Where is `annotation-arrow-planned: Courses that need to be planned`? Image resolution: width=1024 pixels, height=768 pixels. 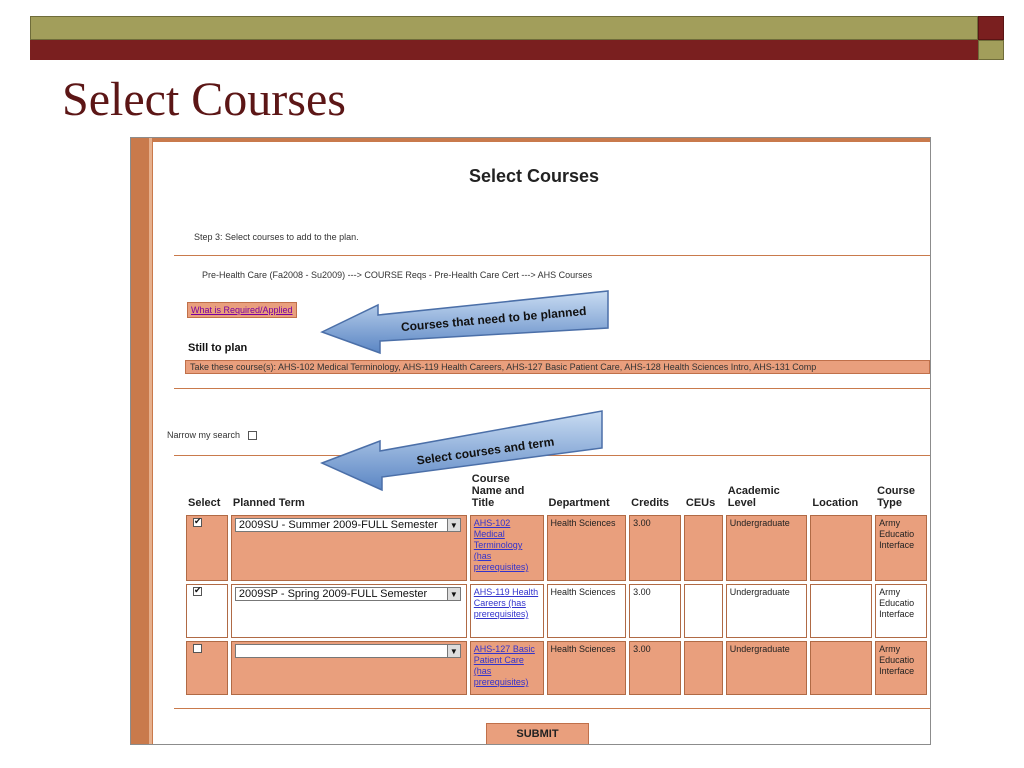 annotation-arrow-planned: Courses that need to be planned is located at coordinates (464, 322).